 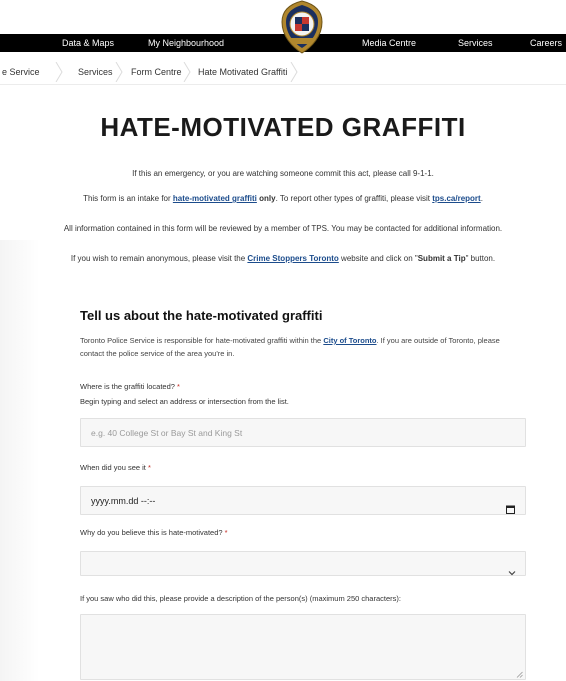 I want to click on location-label-text: Where is the graffiti located?, so click(x=127, y=386).